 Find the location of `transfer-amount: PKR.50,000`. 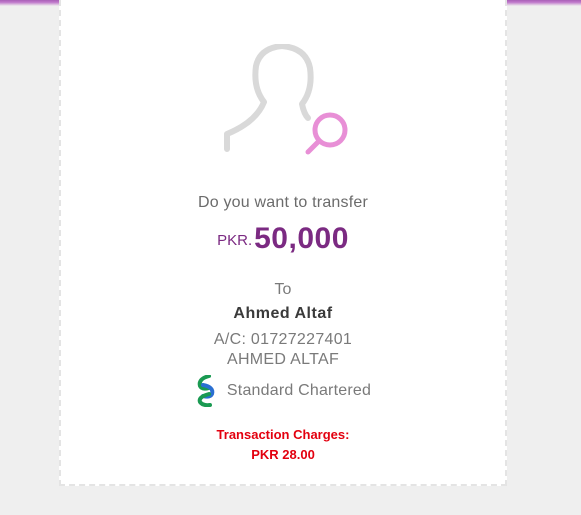

transfer-amount: PKR.50,000 is located at coordinates (283, 239).